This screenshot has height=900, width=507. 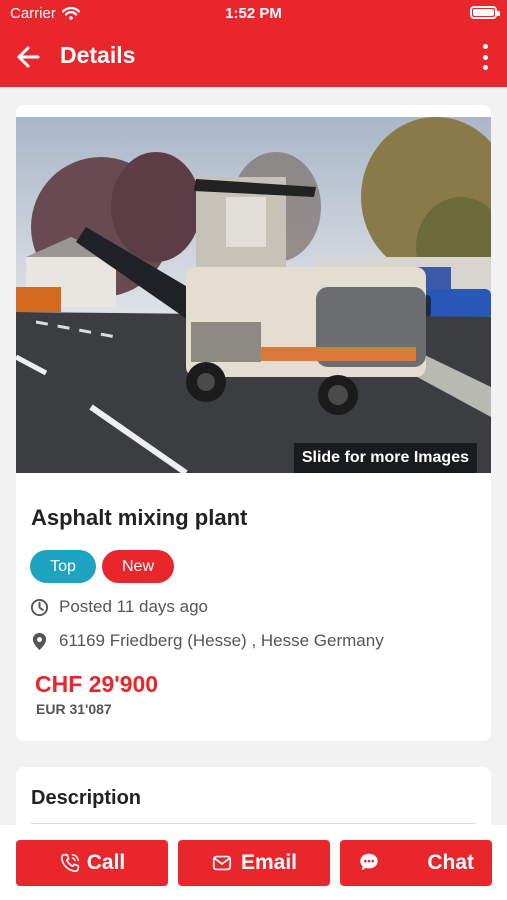 I want to click on listing-title: Asphalt mixing plant, so click(x=139, y=517).